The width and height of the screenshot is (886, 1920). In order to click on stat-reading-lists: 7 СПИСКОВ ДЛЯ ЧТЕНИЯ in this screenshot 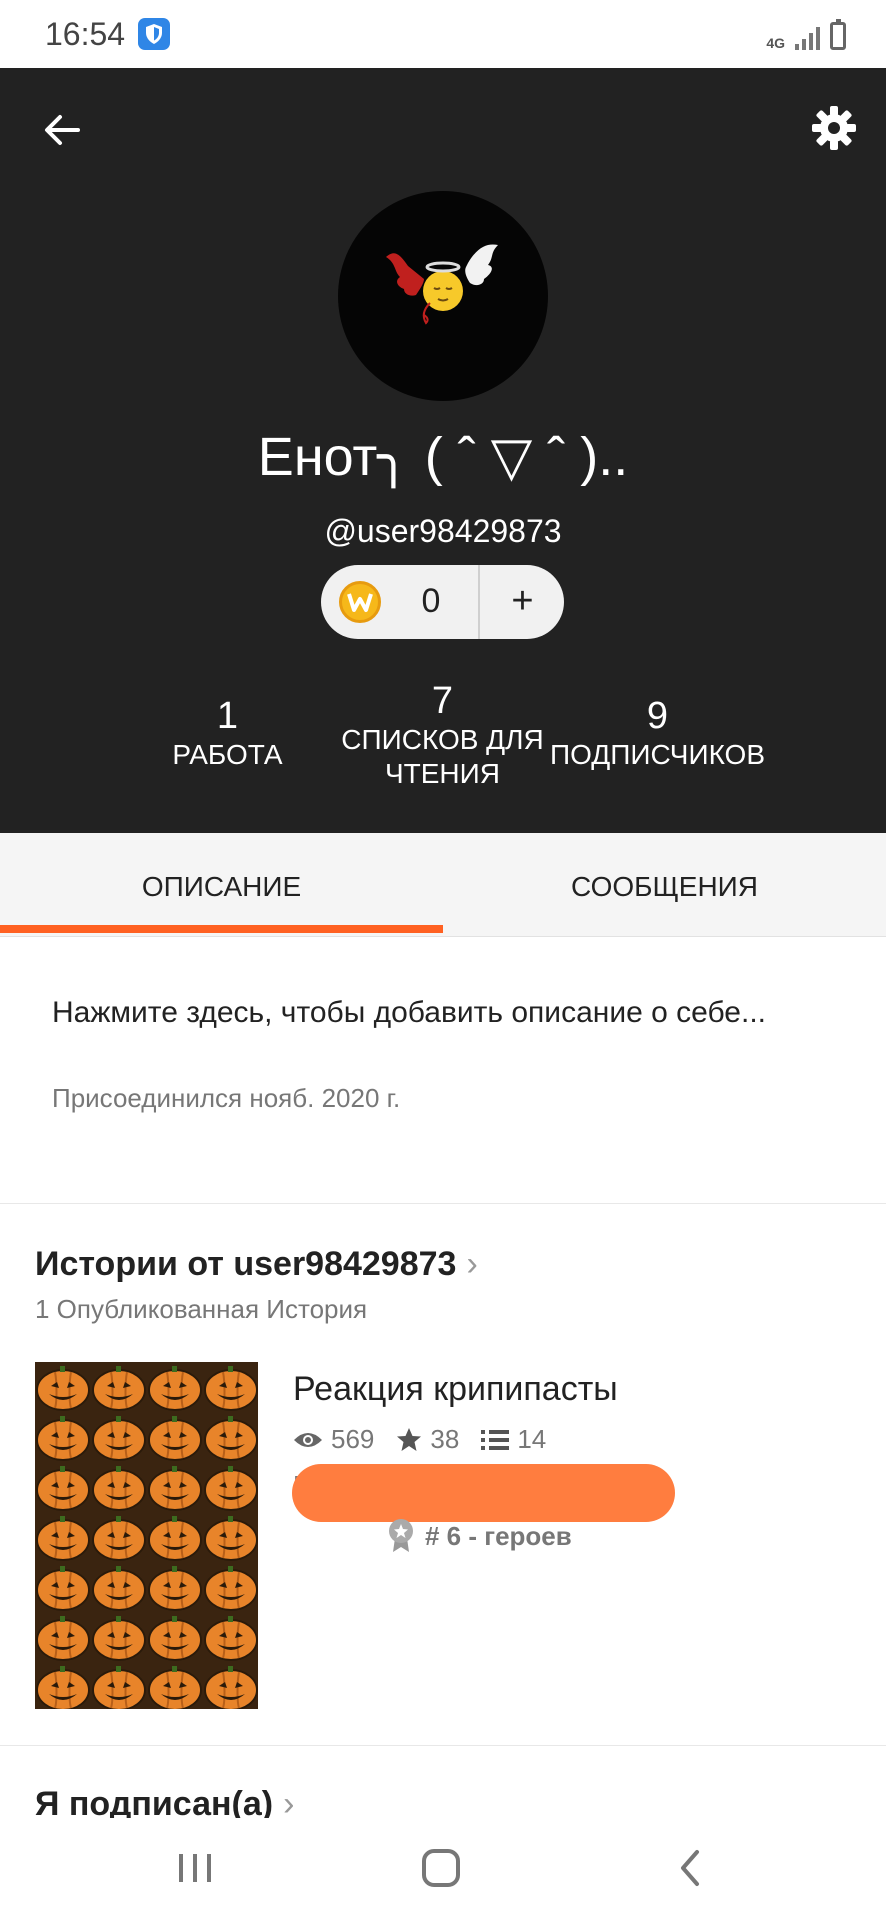, I will do `click(442, 735)`.